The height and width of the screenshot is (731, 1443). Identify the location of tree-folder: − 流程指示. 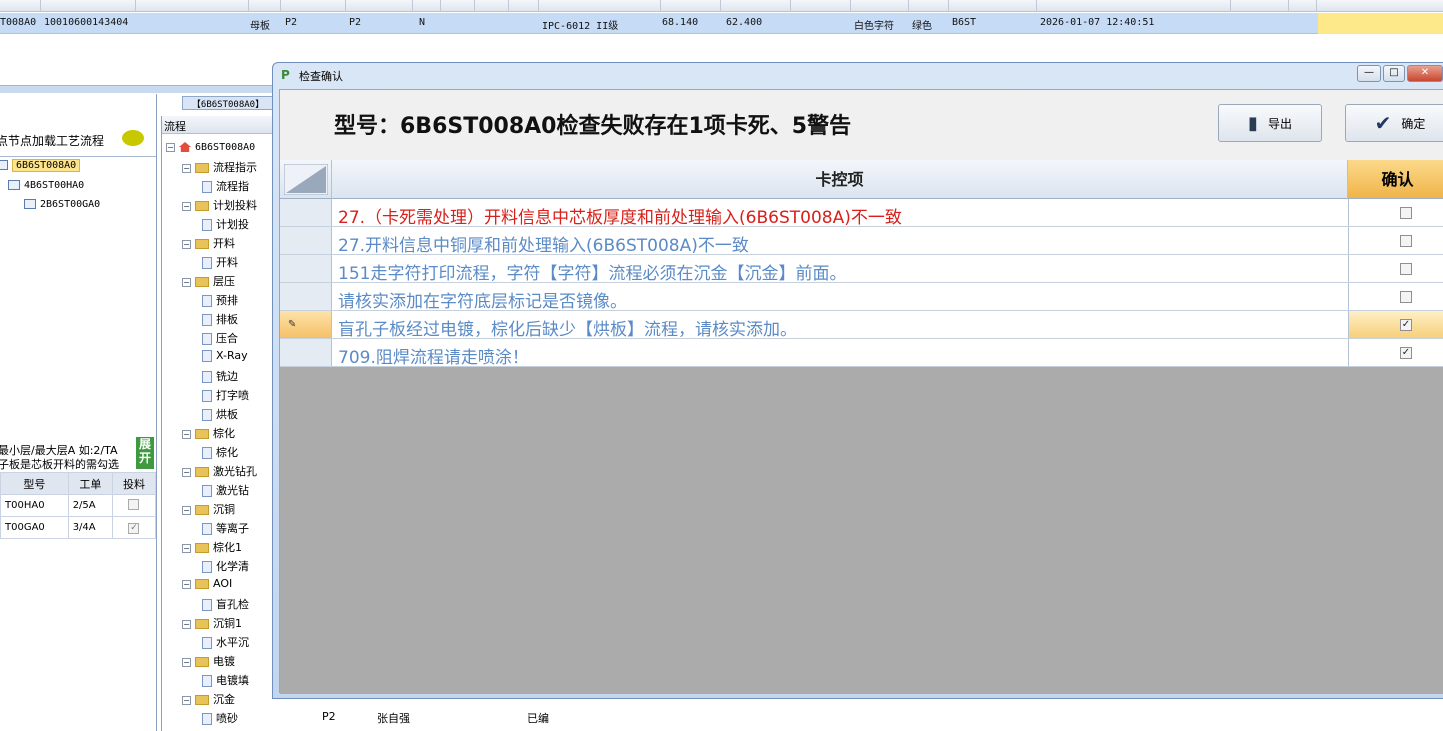
(219, 167).